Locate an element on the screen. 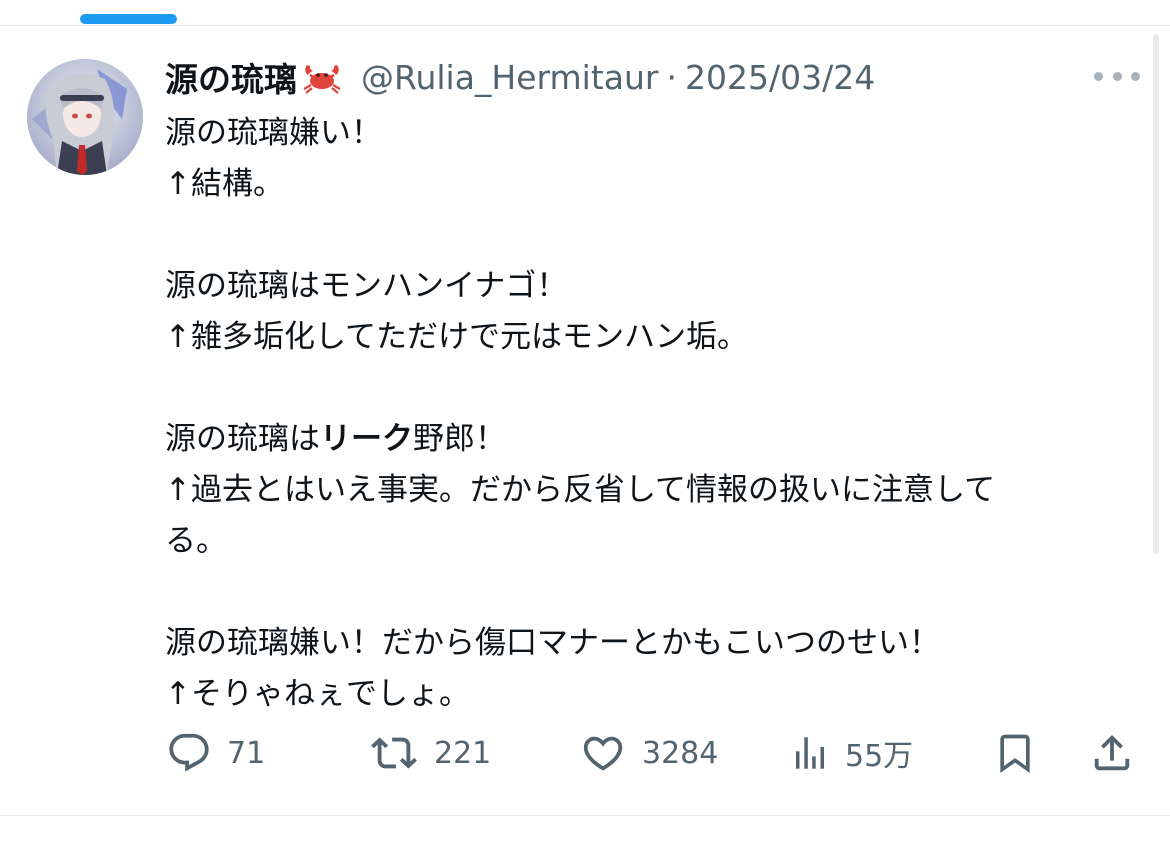  reply-icon is located at coordinates (189, 752).